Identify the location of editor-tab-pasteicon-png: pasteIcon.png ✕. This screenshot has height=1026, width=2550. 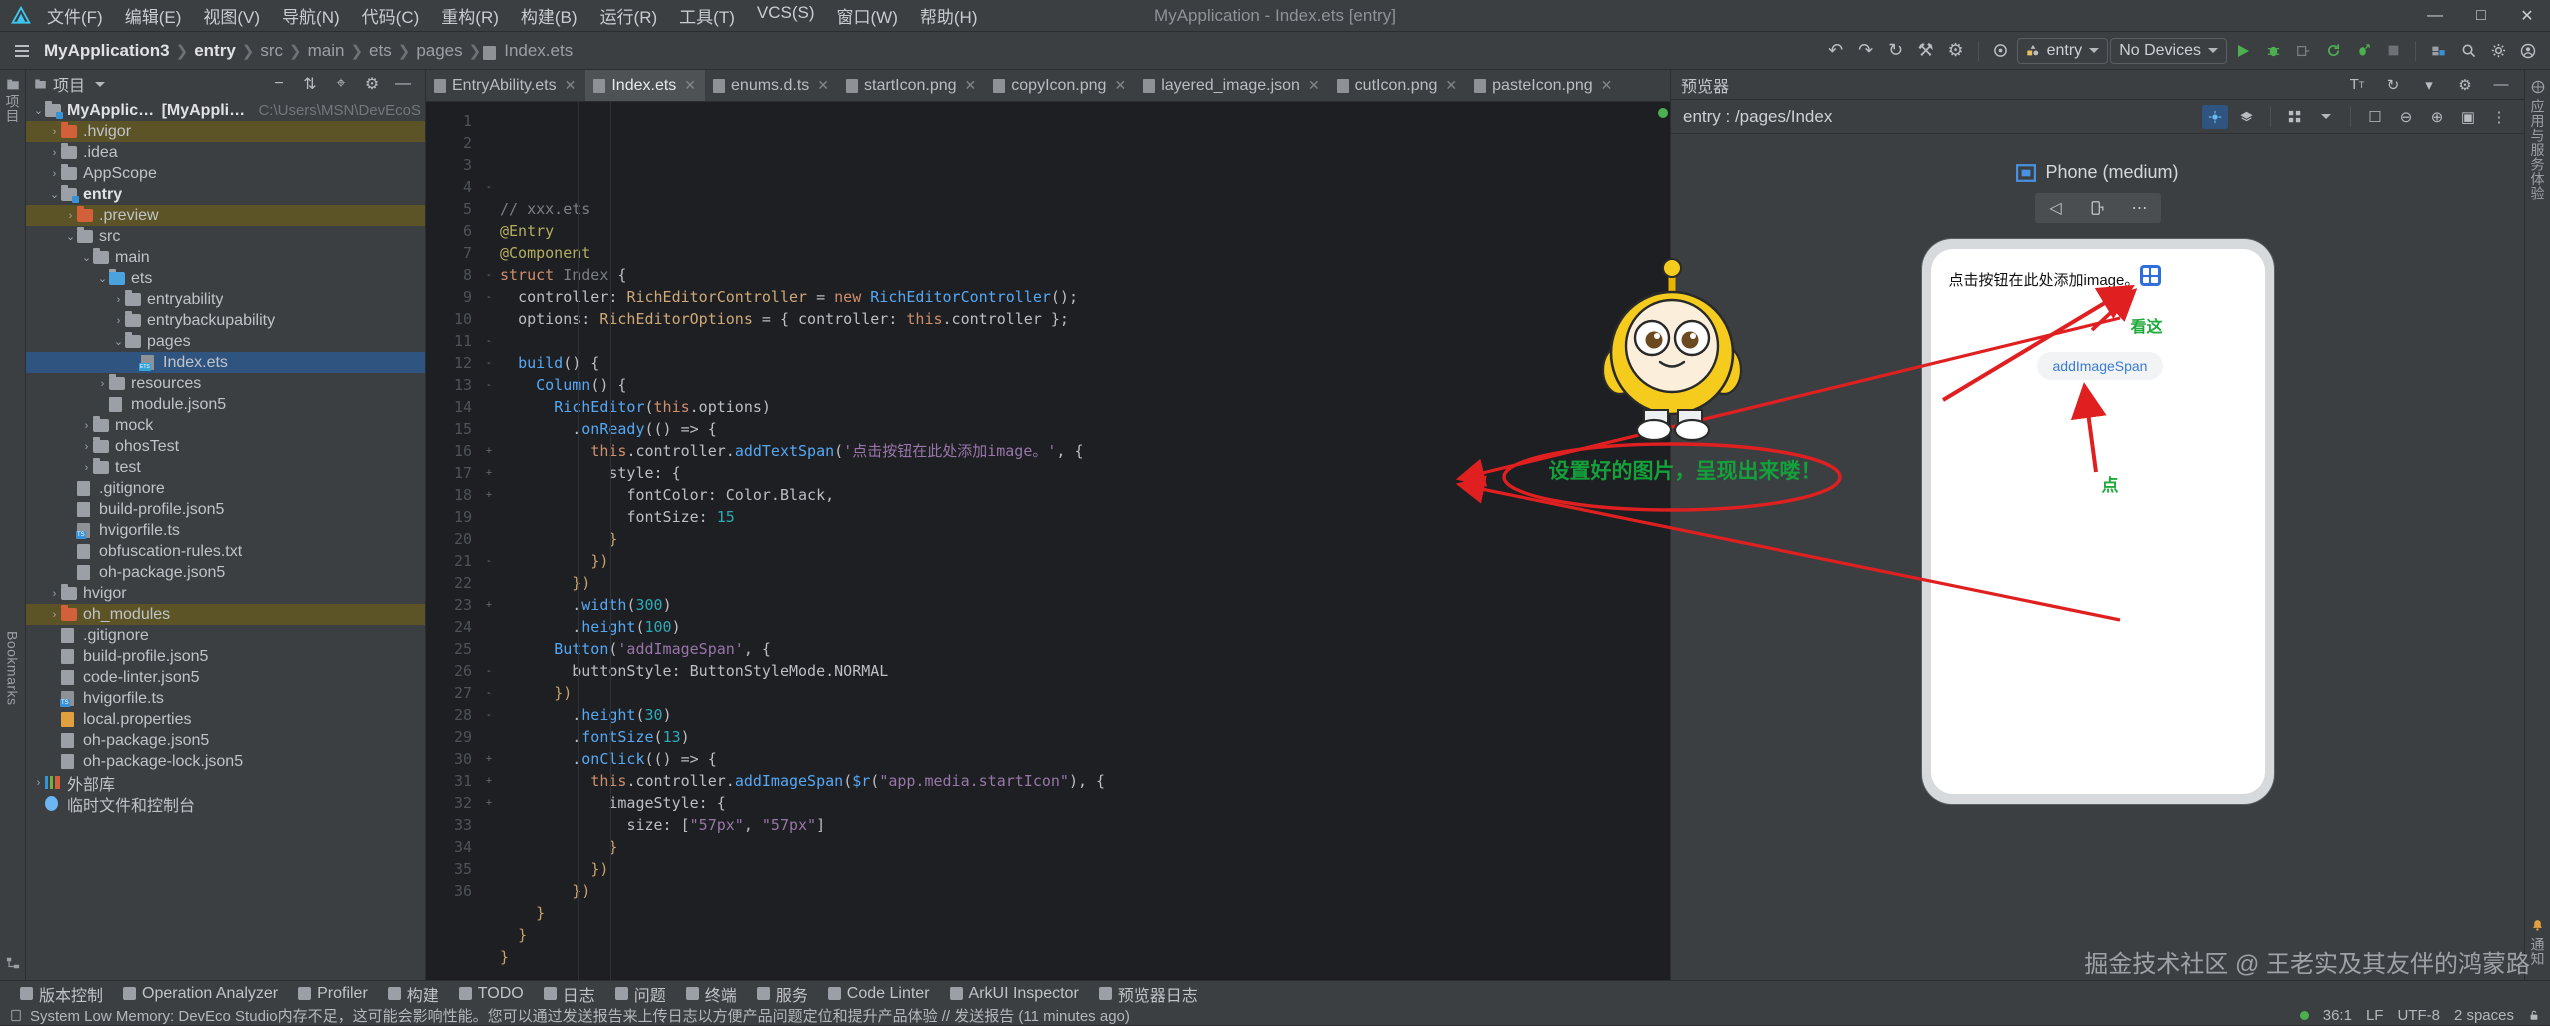
(1543, 85).